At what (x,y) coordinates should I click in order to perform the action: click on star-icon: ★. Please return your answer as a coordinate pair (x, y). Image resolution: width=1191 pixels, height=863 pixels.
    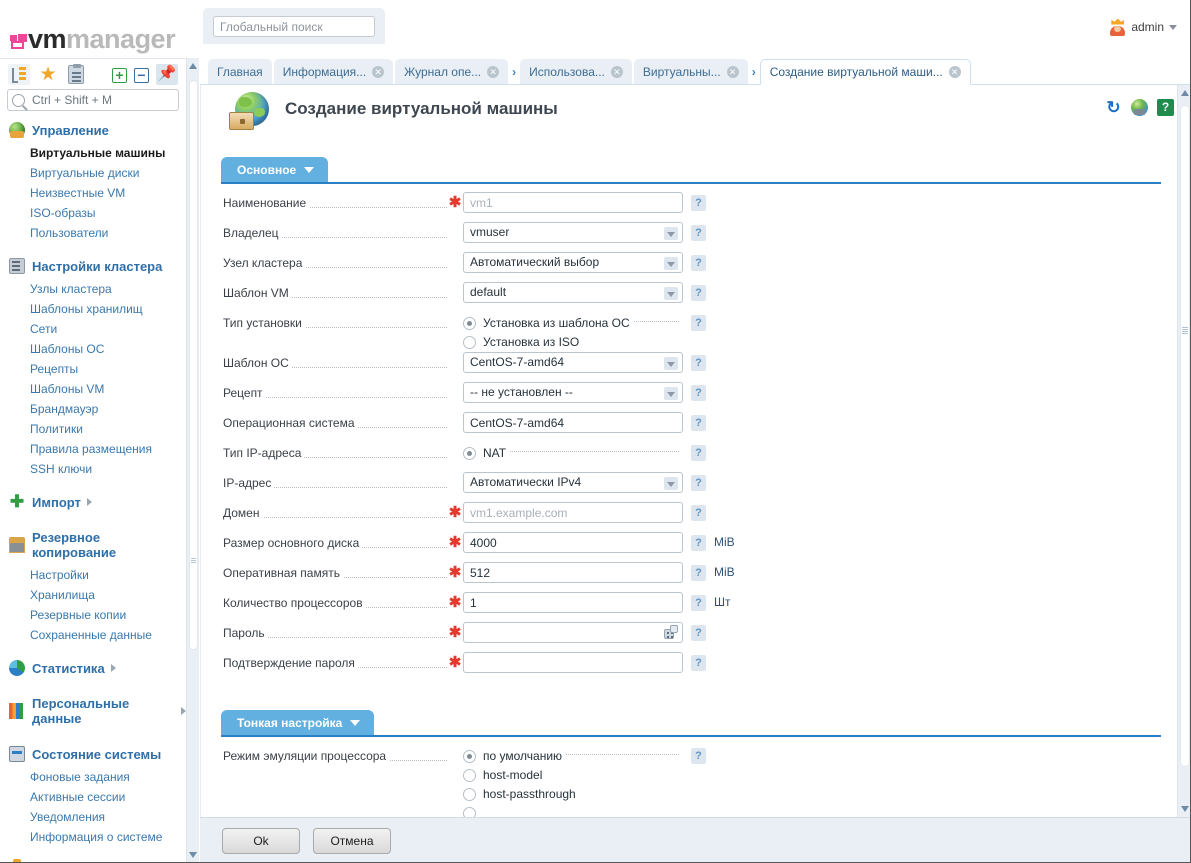
    Looking at the image, I should click on (48, 74).